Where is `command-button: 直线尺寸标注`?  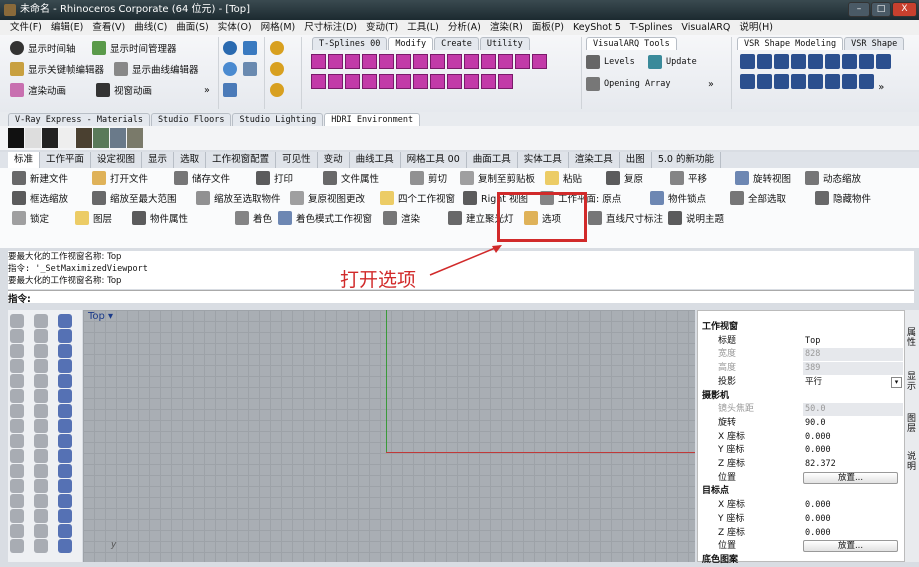 command-button: 直线尺寸标注 is located at coordinates (625, 218).